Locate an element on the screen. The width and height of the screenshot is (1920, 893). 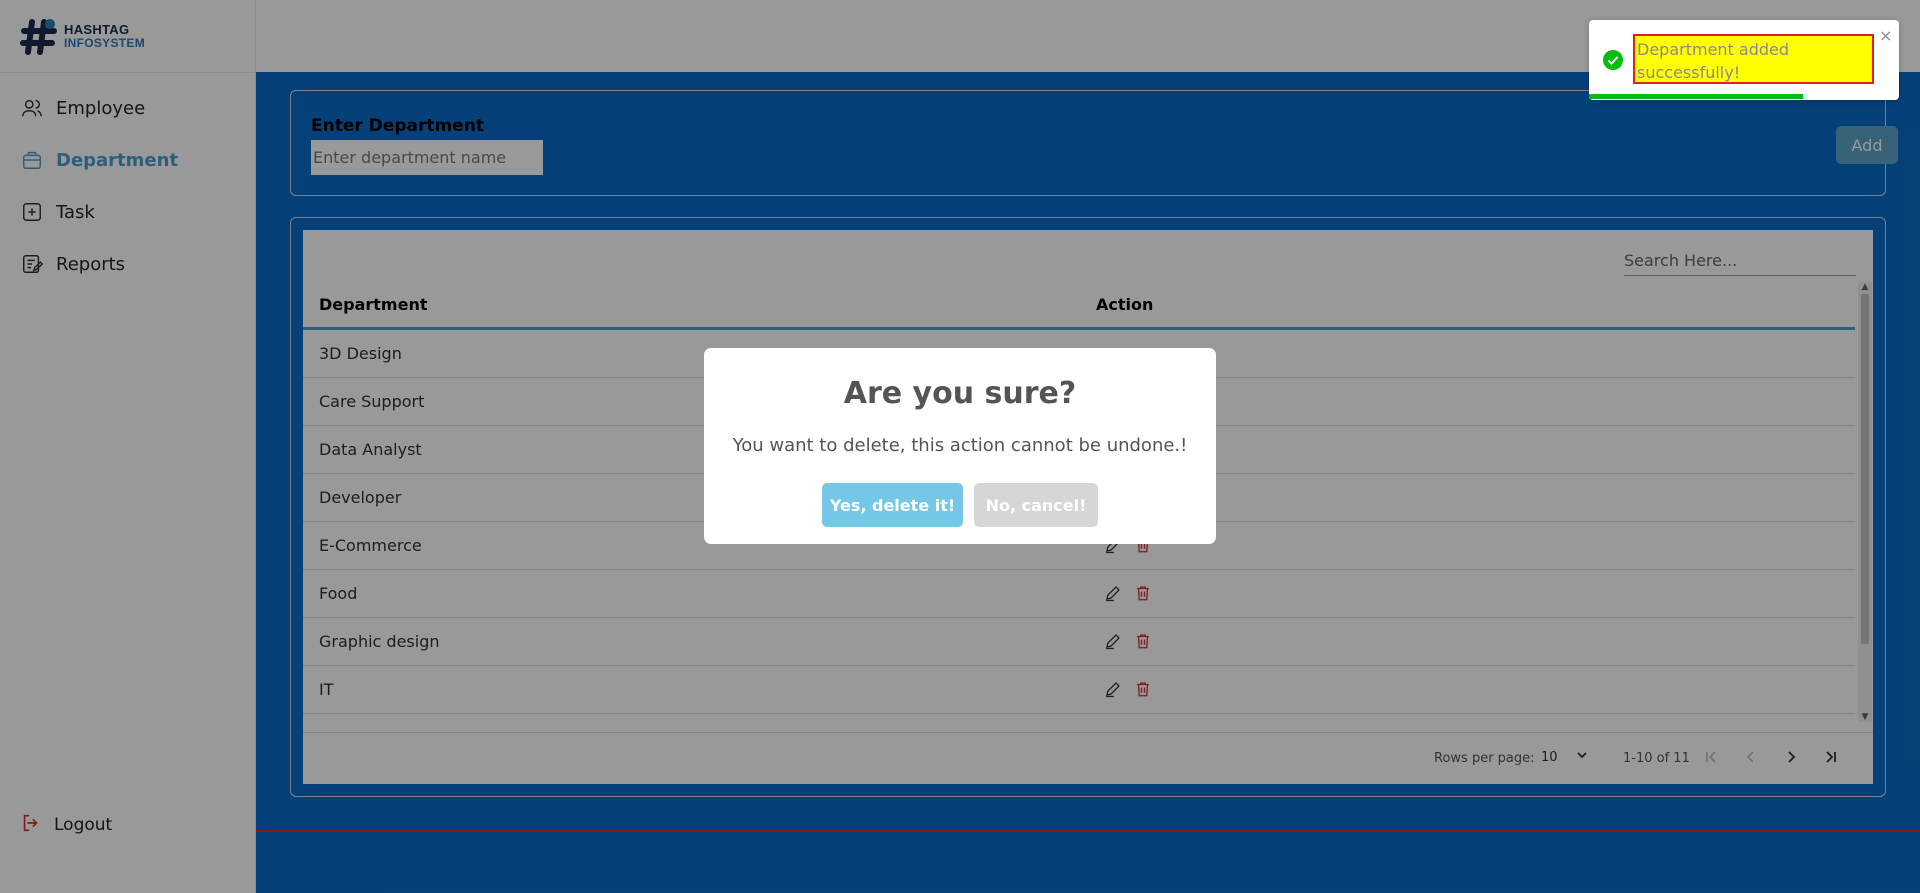
toast-message: Department added successfully! is located at coordinates (1753, 59).